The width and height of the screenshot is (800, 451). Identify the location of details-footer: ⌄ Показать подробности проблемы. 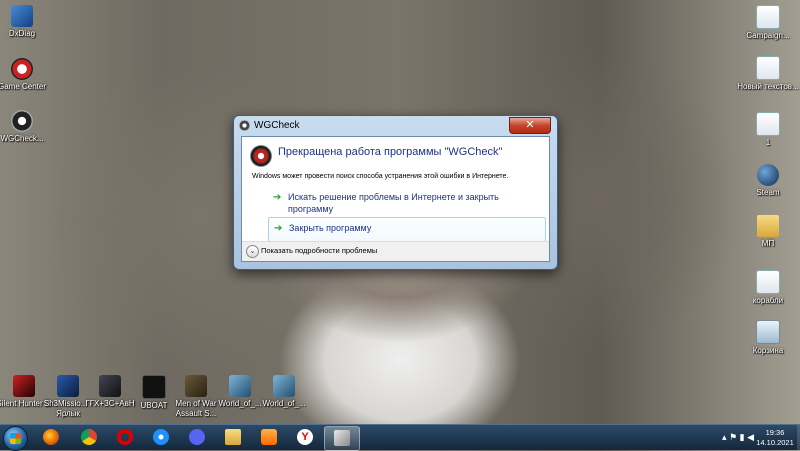
(395, 251).